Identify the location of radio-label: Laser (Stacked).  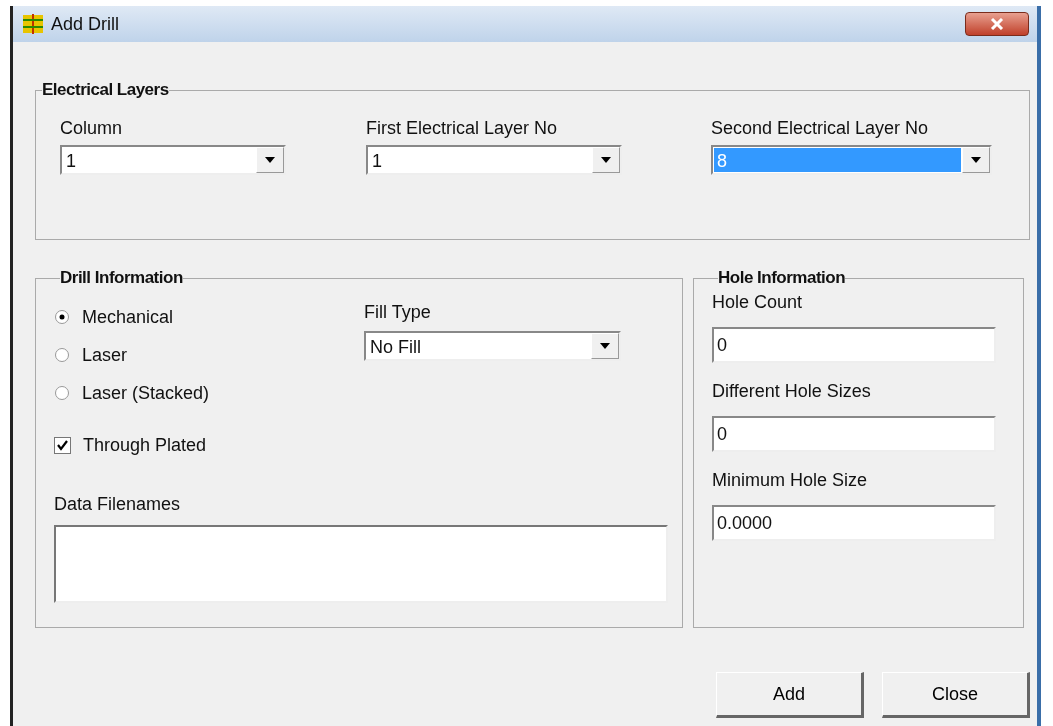
(146, 393).